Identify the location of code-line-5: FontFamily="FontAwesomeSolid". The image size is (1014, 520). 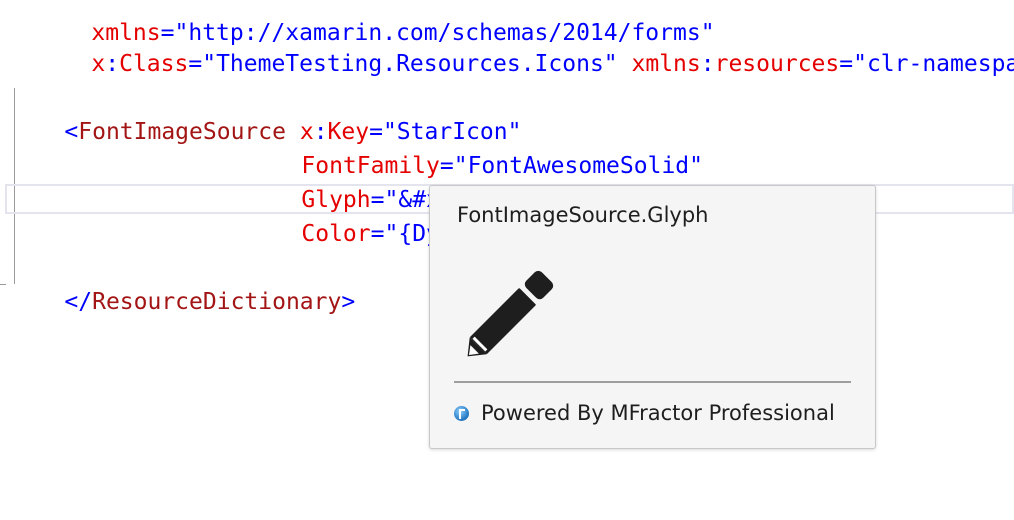
(474, 147).